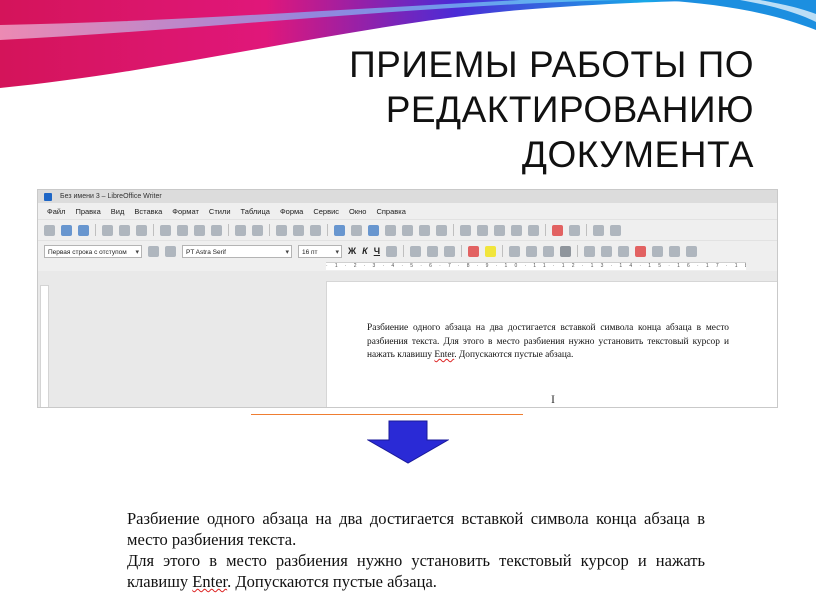 This screenshot has height=613, width=816. What do you see at coordinates (566, 251) in the screenshot?
I see `justify-icon` at bounding box center [566, 251].